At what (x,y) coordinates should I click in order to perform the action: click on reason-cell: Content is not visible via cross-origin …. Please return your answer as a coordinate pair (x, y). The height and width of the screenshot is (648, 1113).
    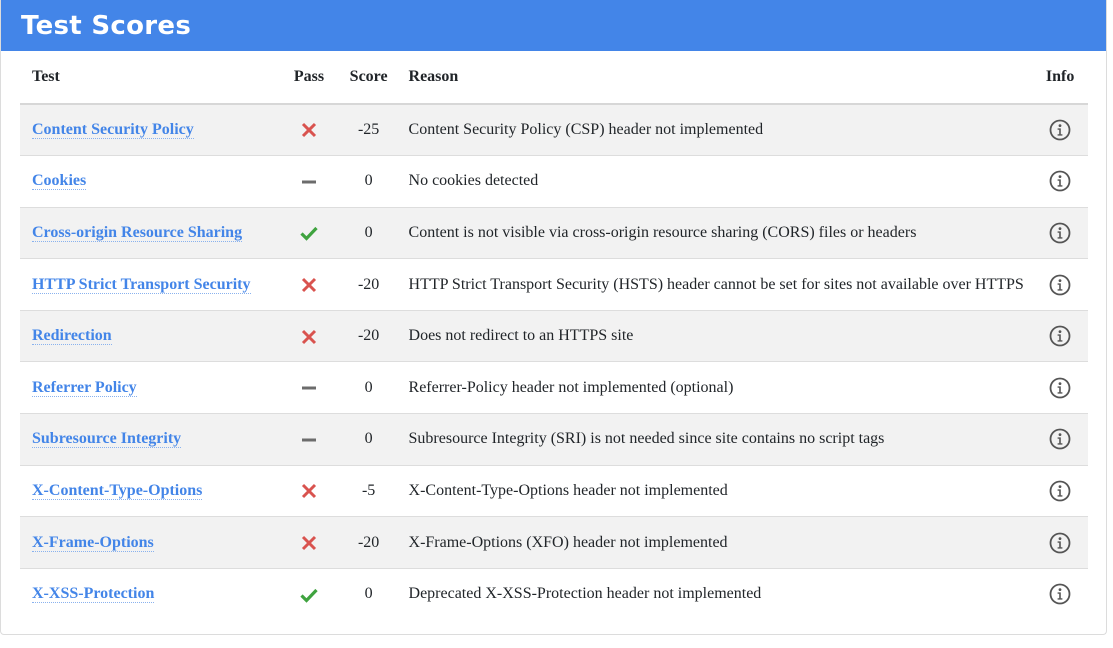
    Looking at the image, I should click on (715, 233).